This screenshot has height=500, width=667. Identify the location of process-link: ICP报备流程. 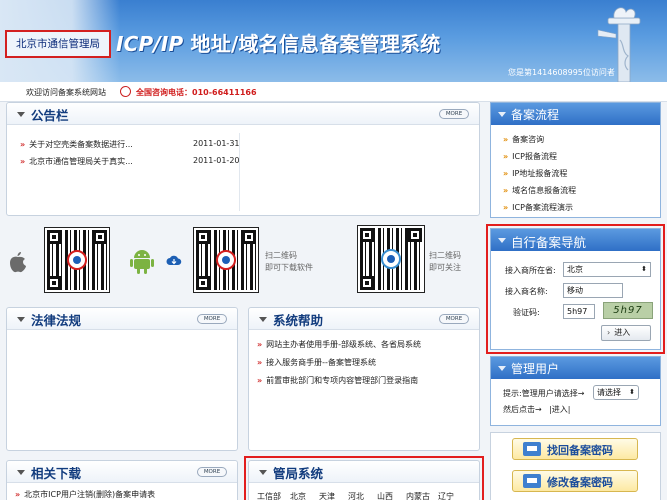
(534, 156).